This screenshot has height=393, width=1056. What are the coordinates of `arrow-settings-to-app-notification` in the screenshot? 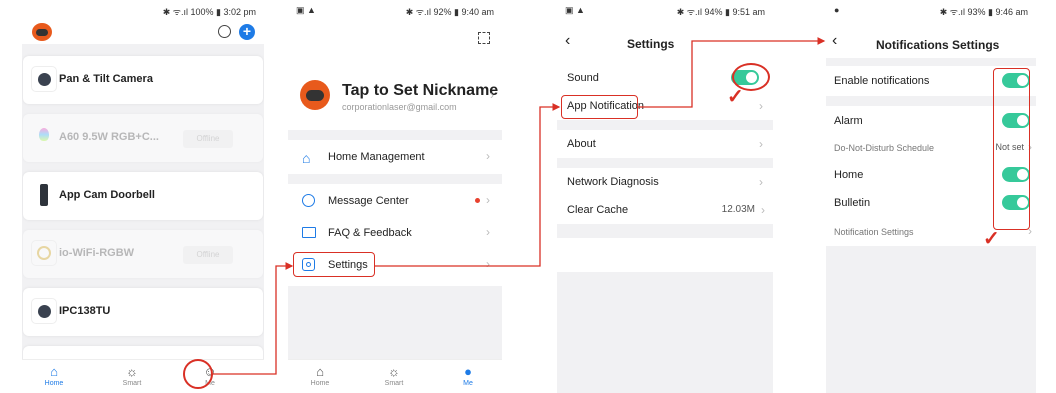 It's located at (468, 185).